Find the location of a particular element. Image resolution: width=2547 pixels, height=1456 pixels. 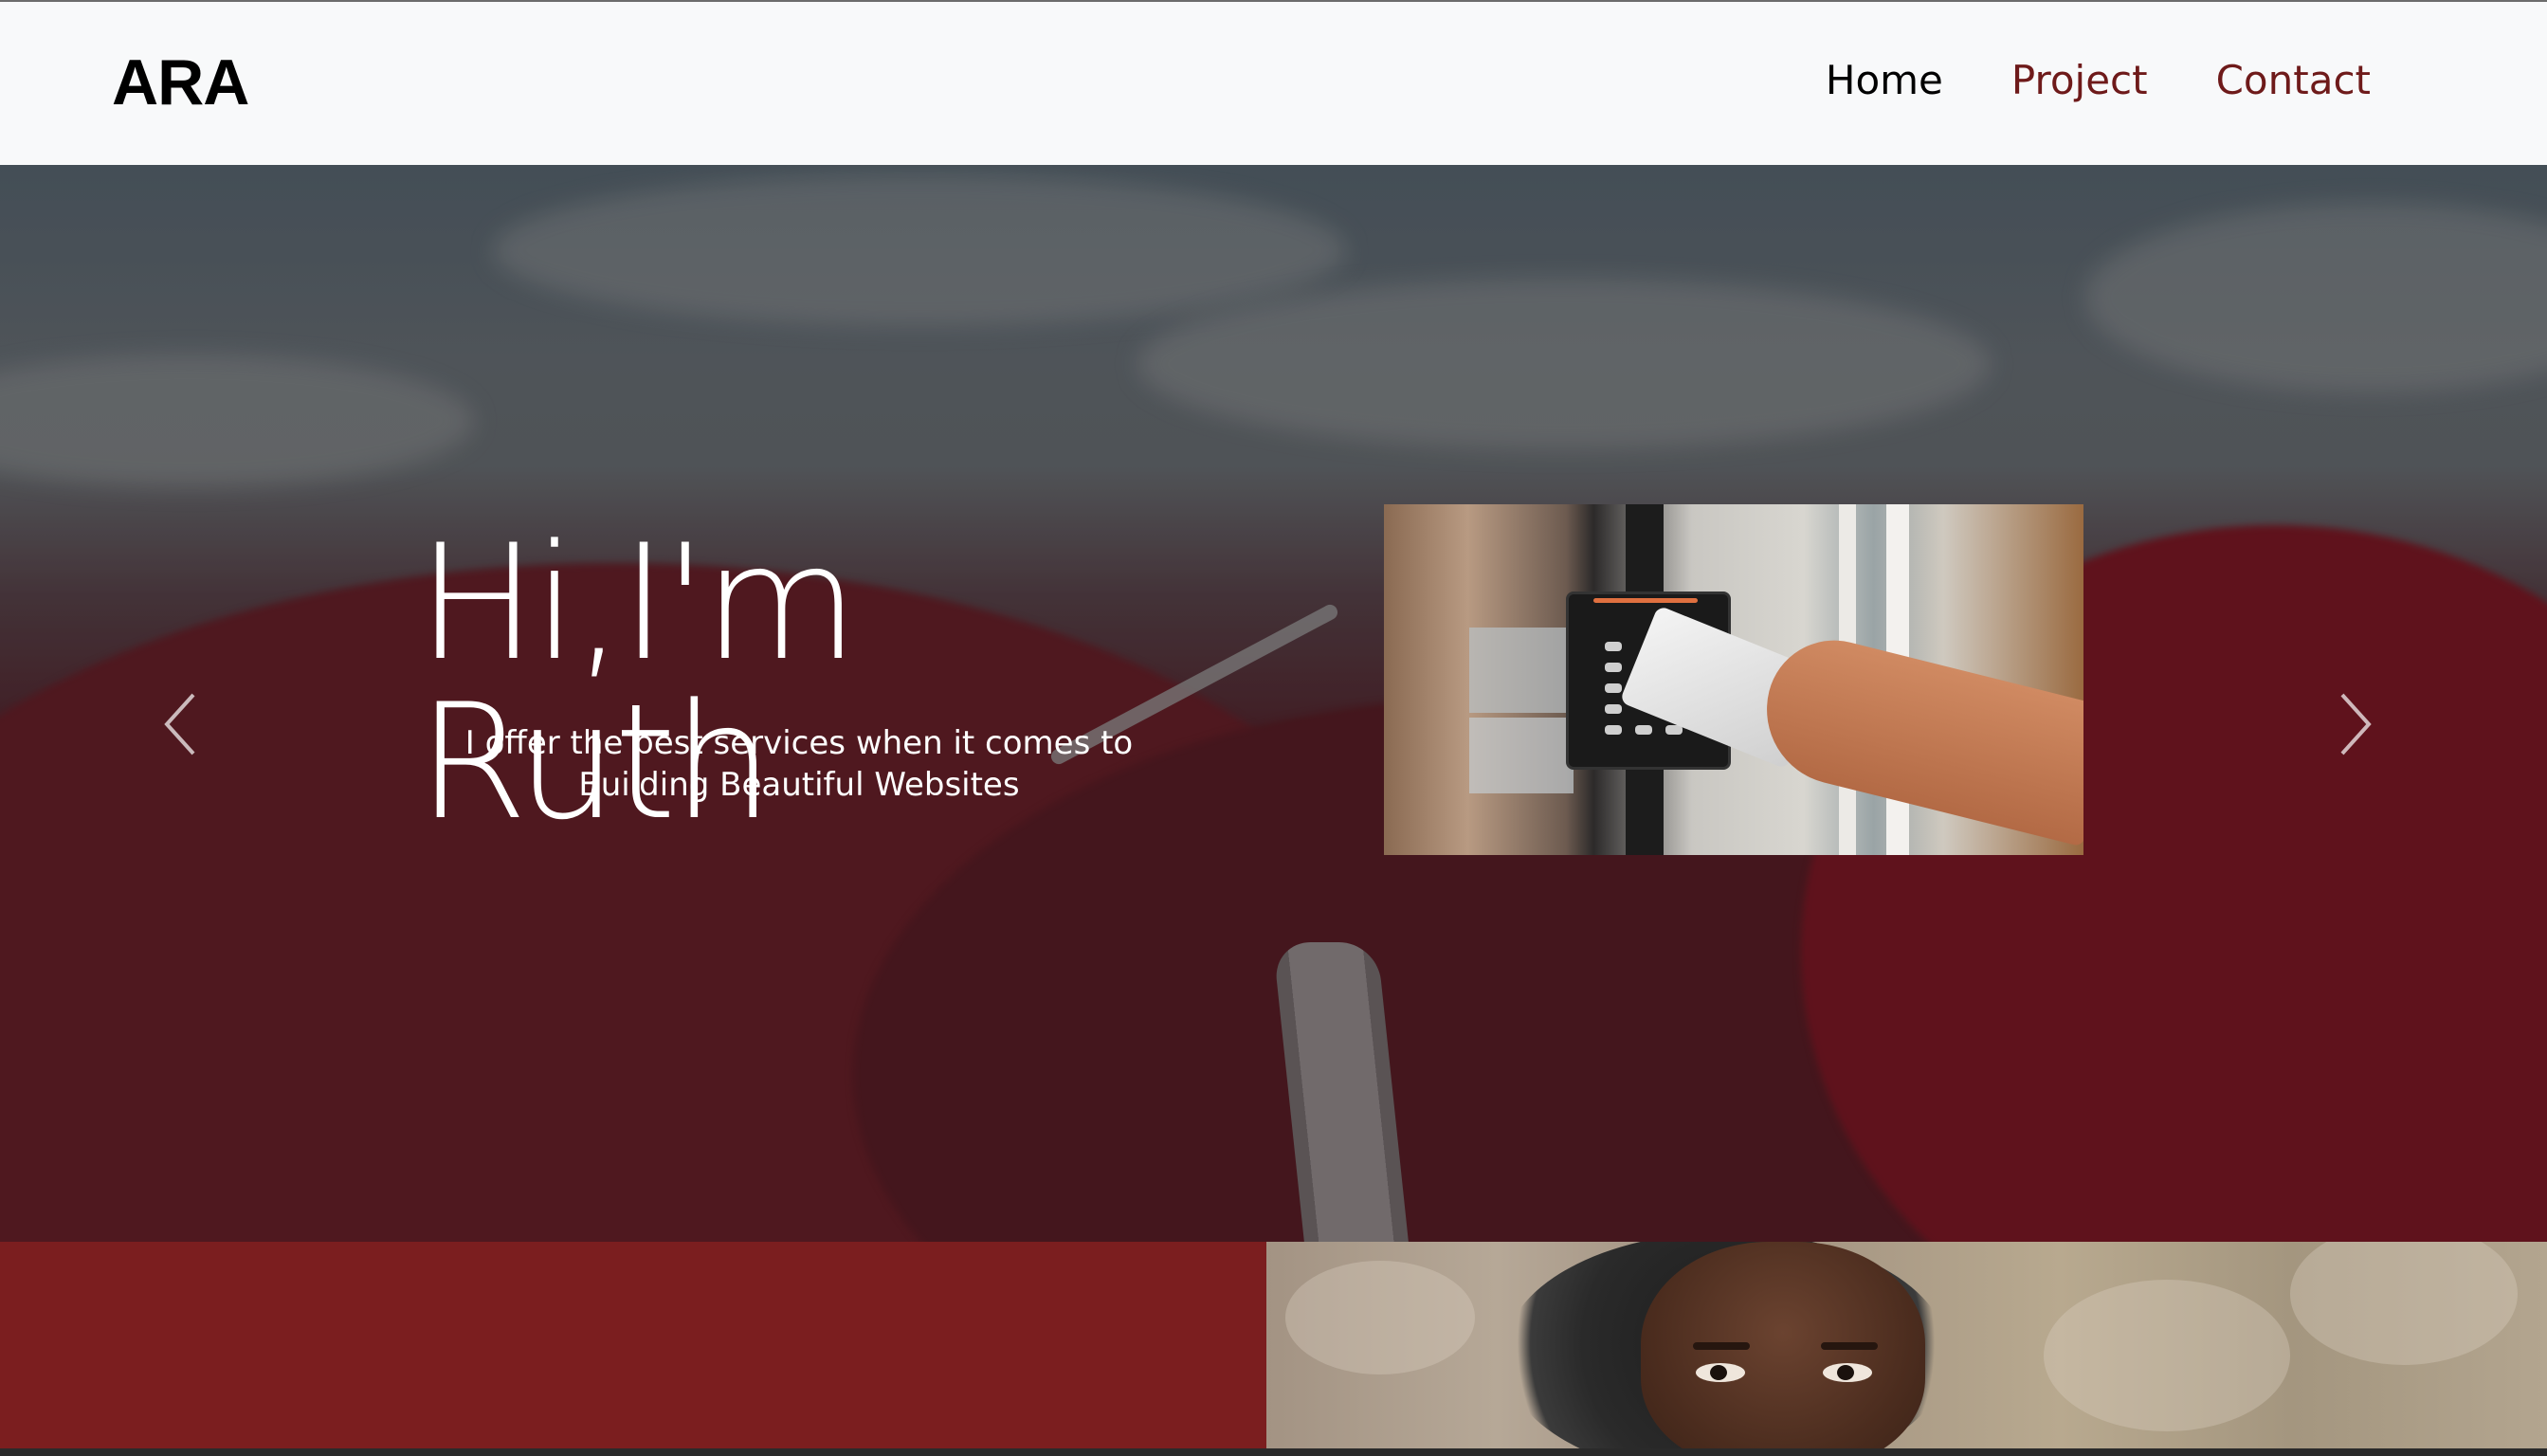

brand-logo: ARA is located at coordinates (180, 82).